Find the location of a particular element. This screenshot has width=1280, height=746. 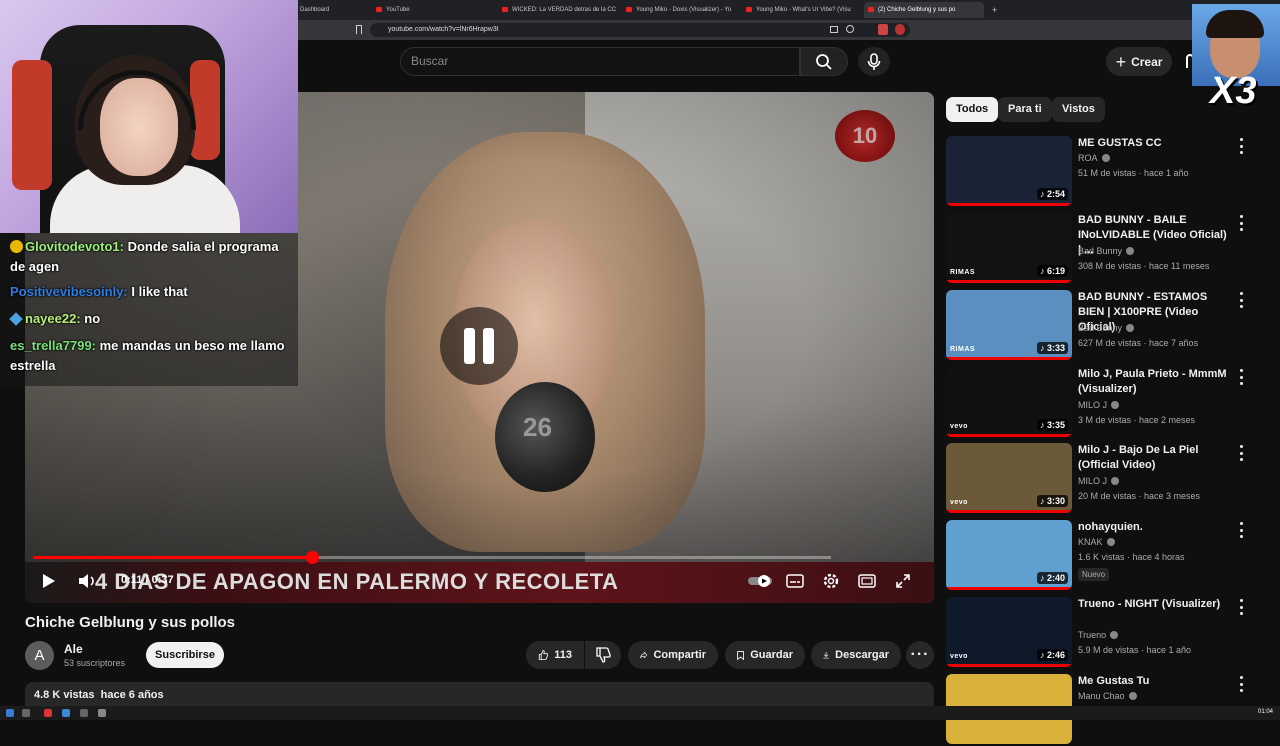

pause-overlay-button is located at coordinates (479, 346).